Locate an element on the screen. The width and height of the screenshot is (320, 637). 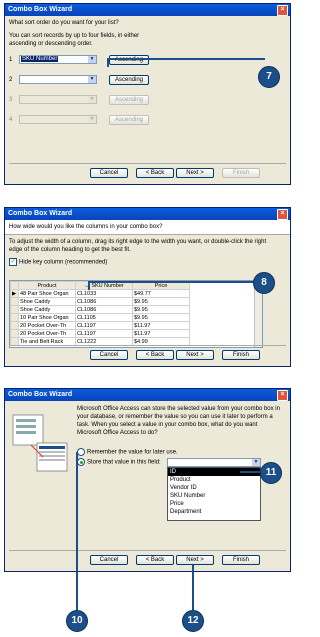
callout-12-line is located at coordinates (193, 587).